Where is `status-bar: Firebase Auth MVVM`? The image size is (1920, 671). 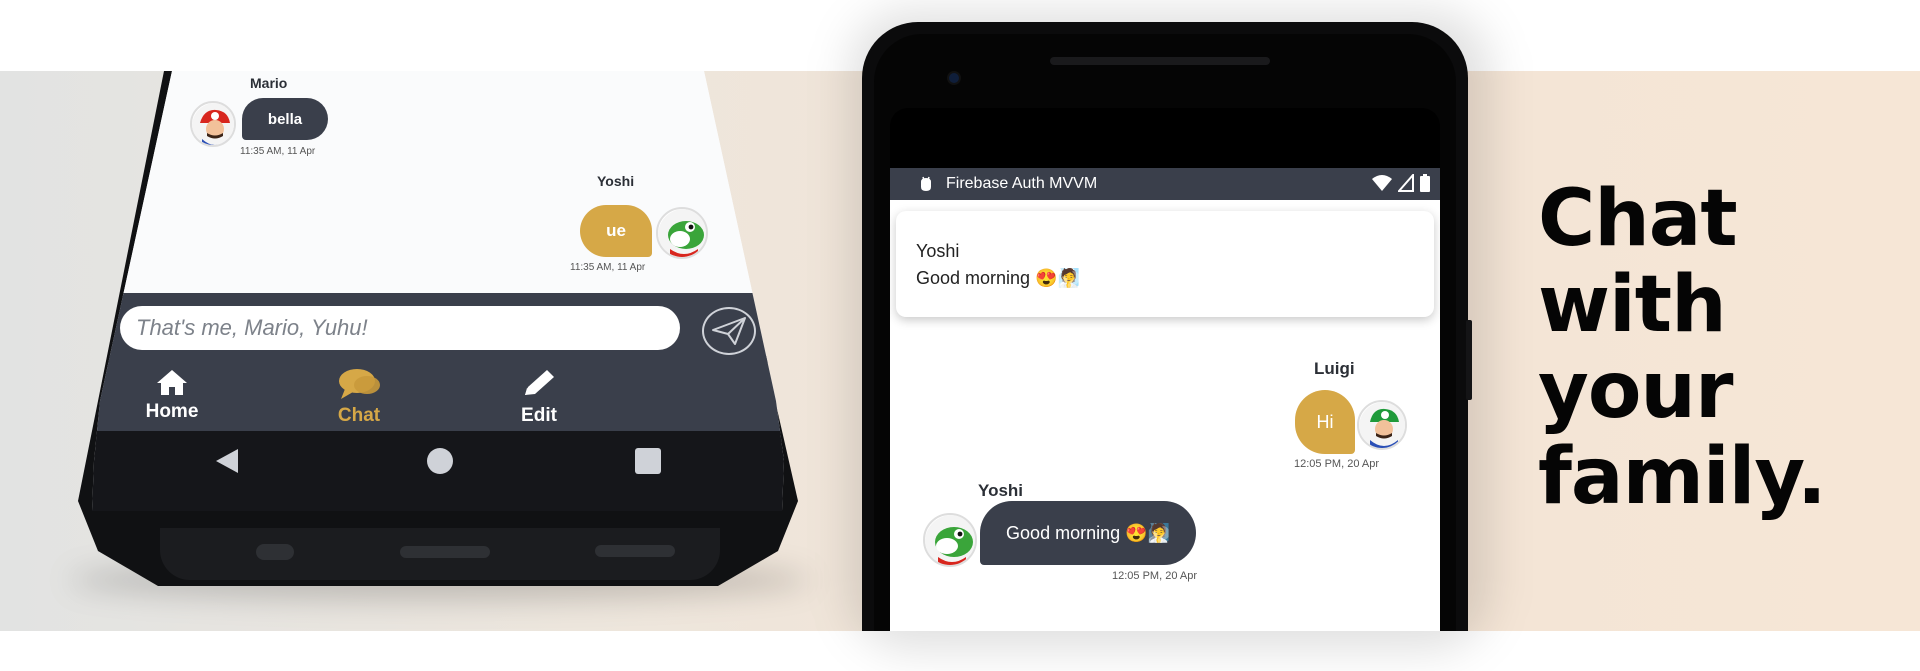
status-bar: Firebase Auth MVVM is located at coordinates (1165, 184).